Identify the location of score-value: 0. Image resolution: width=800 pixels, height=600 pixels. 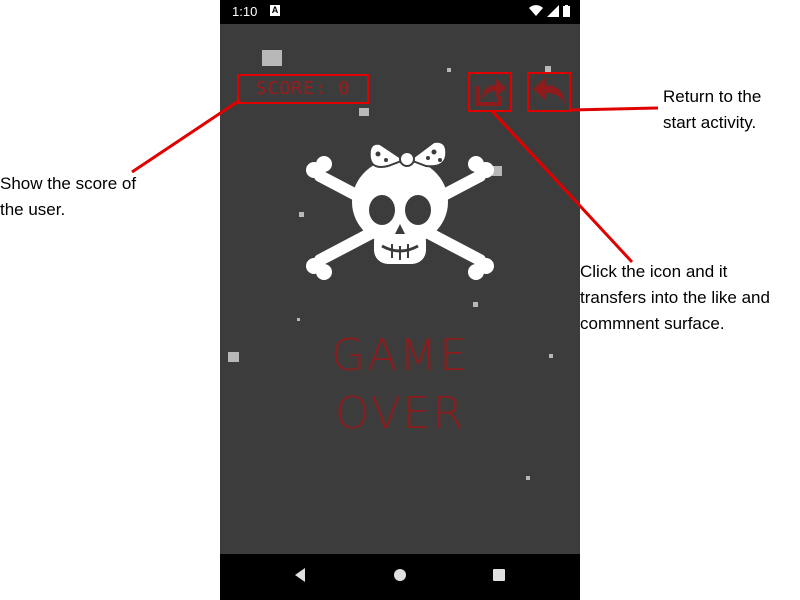
(344, 88).